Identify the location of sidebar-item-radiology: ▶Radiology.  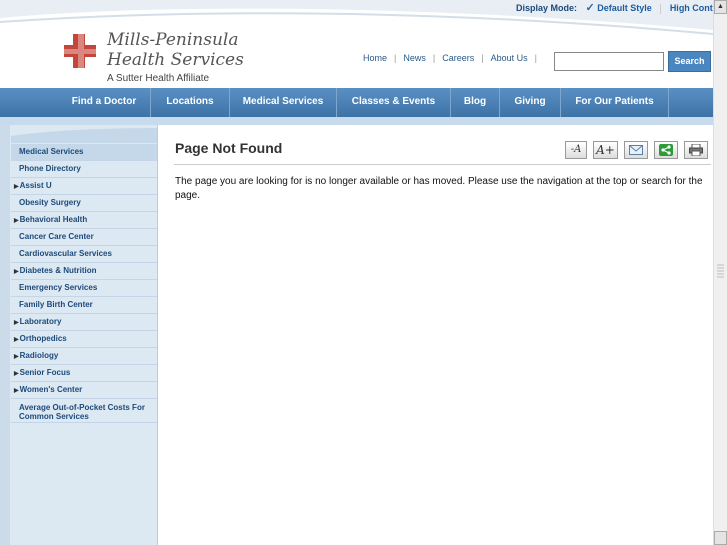
(84, 356).